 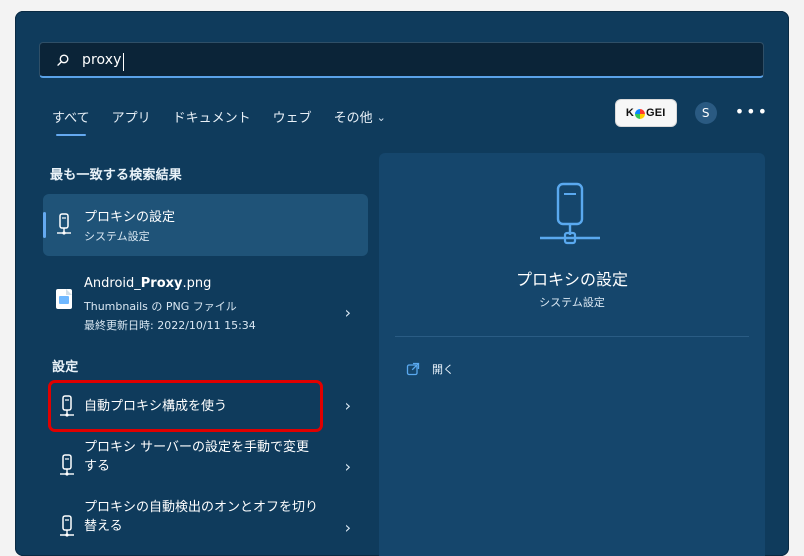 I want to click on best-match-title: 最も一致する検索結果, so click(x=116, y=175).